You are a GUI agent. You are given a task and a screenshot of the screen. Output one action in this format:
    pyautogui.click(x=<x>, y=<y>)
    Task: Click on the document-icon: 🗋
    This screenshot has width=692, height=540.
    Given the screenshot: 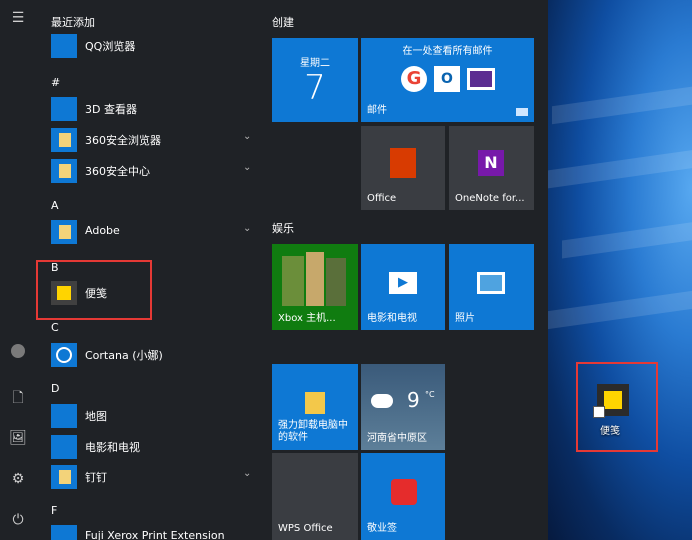 What is the action you would take?
    pyautogui.click(x=18, y=398)
    